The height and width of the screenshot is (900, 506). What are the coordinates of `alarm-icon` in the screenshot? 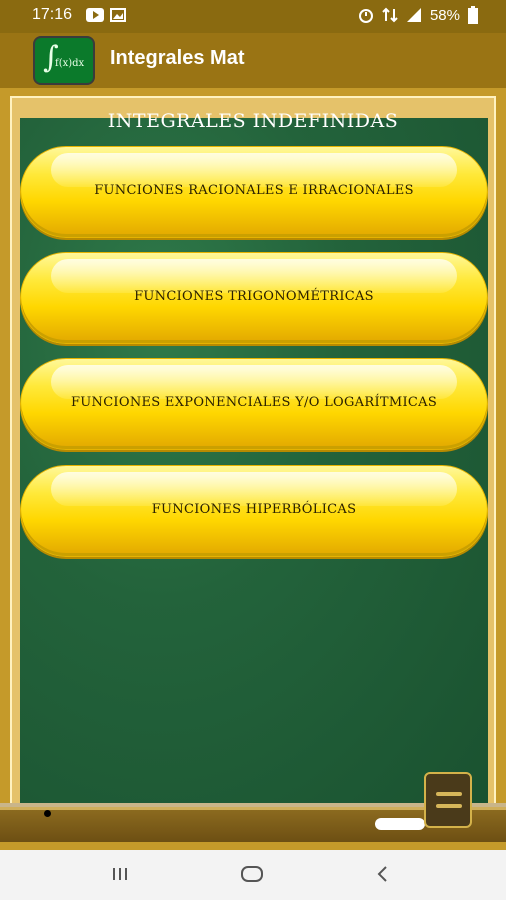 It's located at (365, 16).